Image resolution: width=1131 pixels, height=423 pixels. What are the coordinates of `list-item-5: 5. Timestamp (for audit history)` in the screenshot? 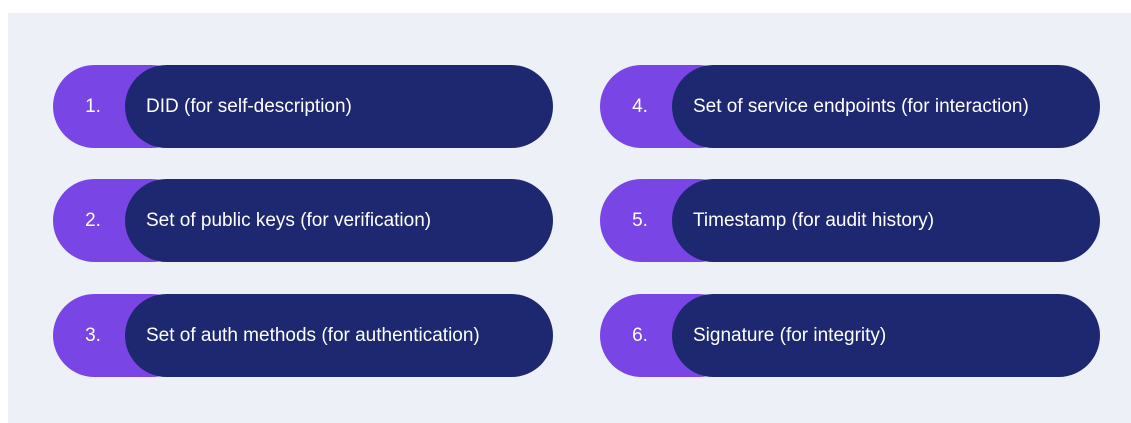 It's located at (850, 220).